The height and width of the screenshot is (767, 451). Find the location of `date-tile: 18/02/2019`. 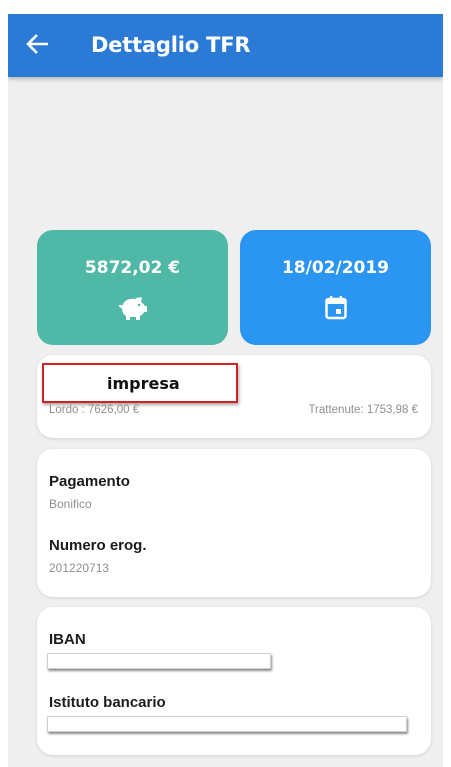

date-tile: 18/02/2019 is located at coordinates (335, 287).